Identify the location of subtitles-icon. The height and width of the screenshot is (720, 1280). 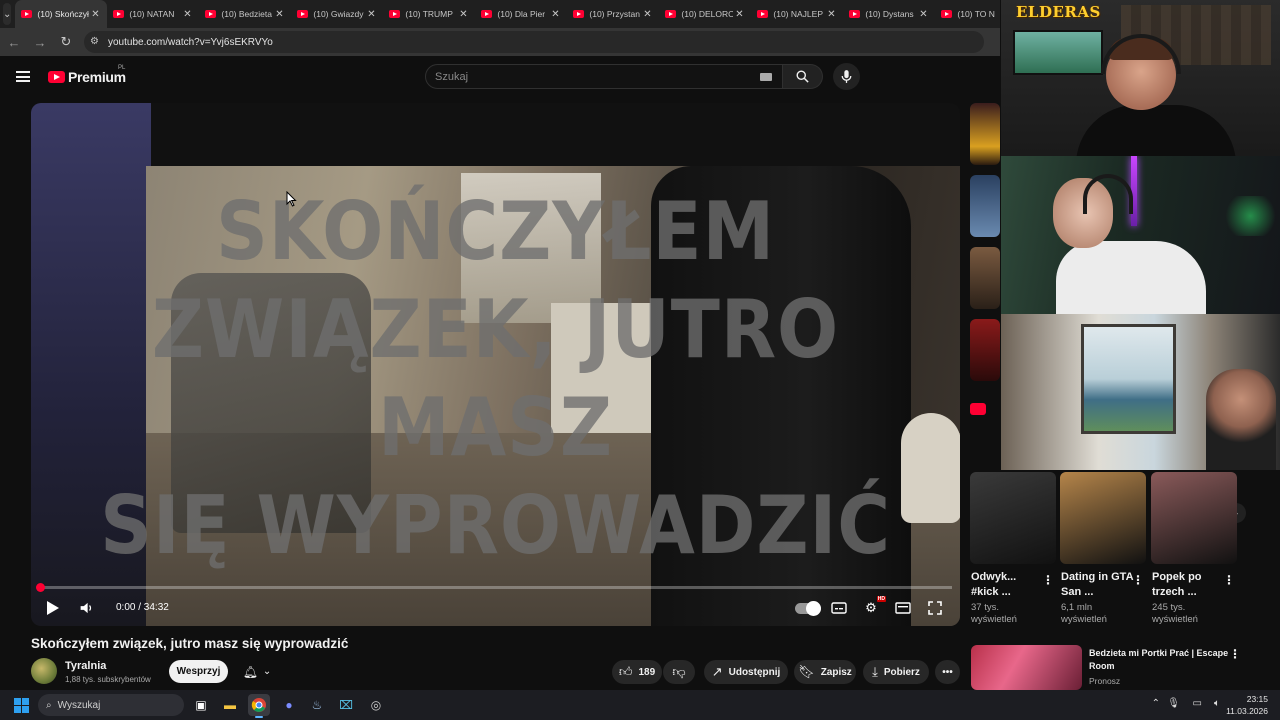
(839, 608).